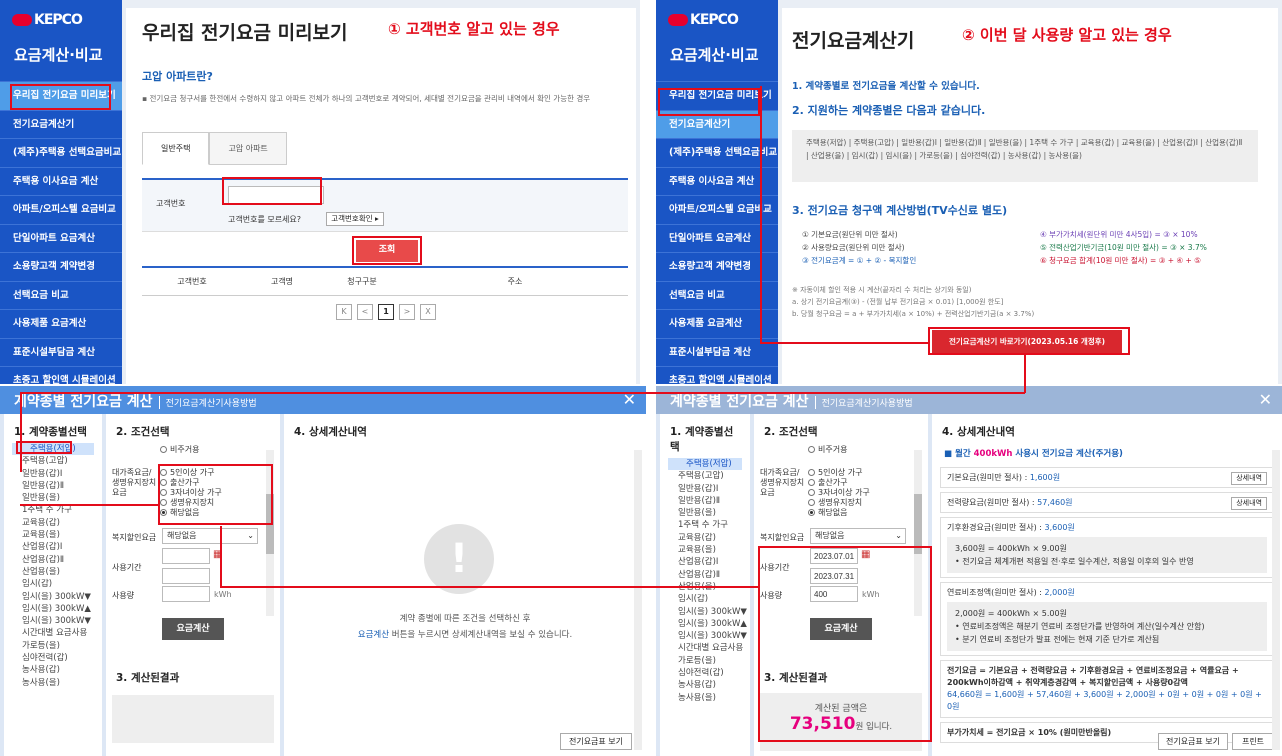  I want to click on tab-house: 일반주택, so click(176, 148).